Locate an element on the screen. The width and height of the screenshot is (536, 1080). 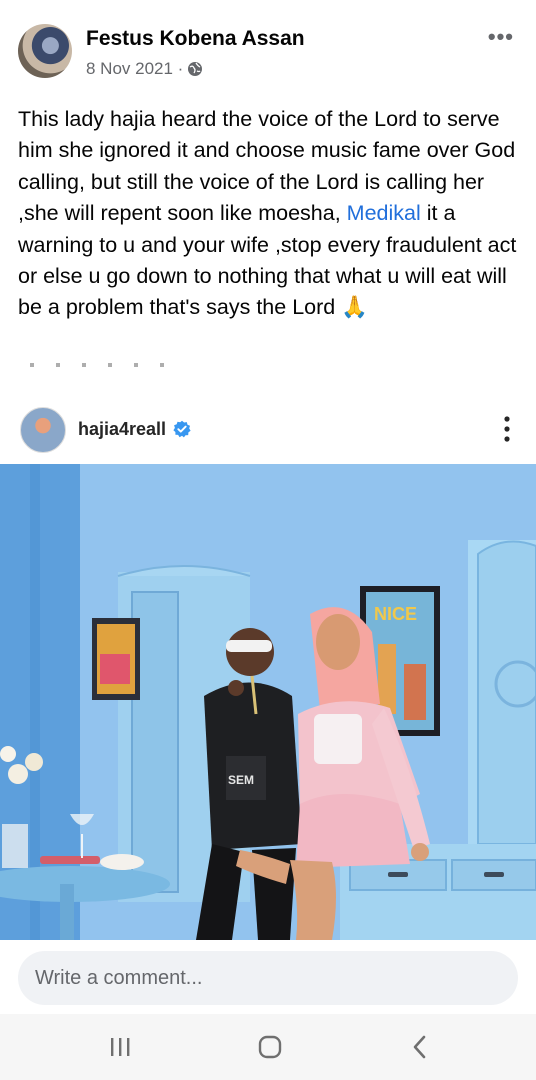
post-header: Festus Kobena Assan 8 Nov 2021 · ••• is located at coordinates (268, 50).